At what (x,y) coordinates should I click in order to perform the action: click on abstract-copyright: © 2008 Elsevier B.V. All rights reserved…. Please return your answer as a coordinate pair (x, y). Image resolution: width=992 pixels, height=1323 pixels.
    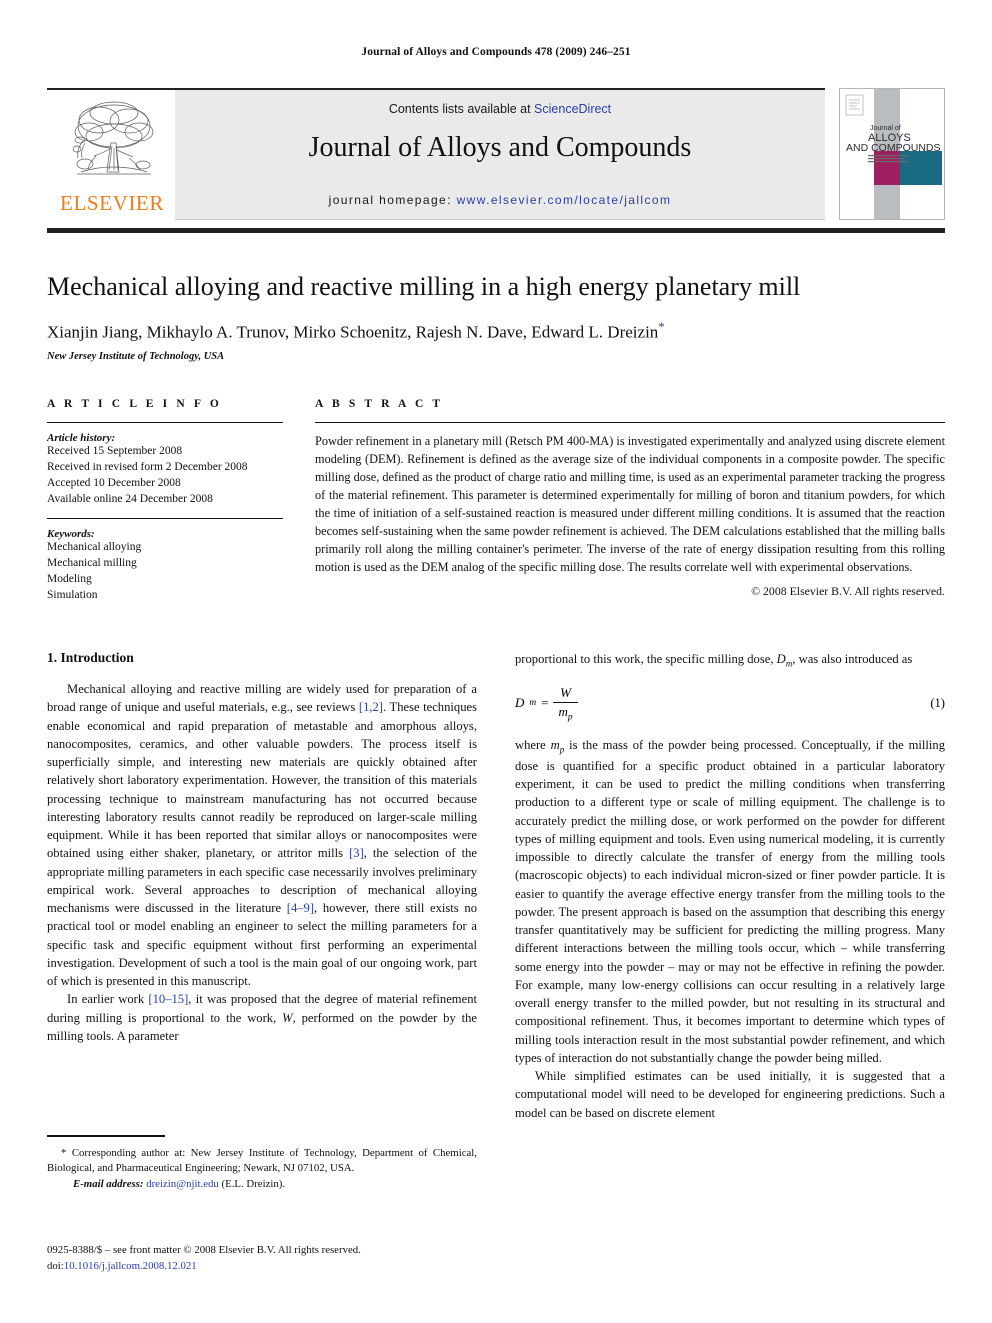
    Looking at the image, I should click on (848, 590).